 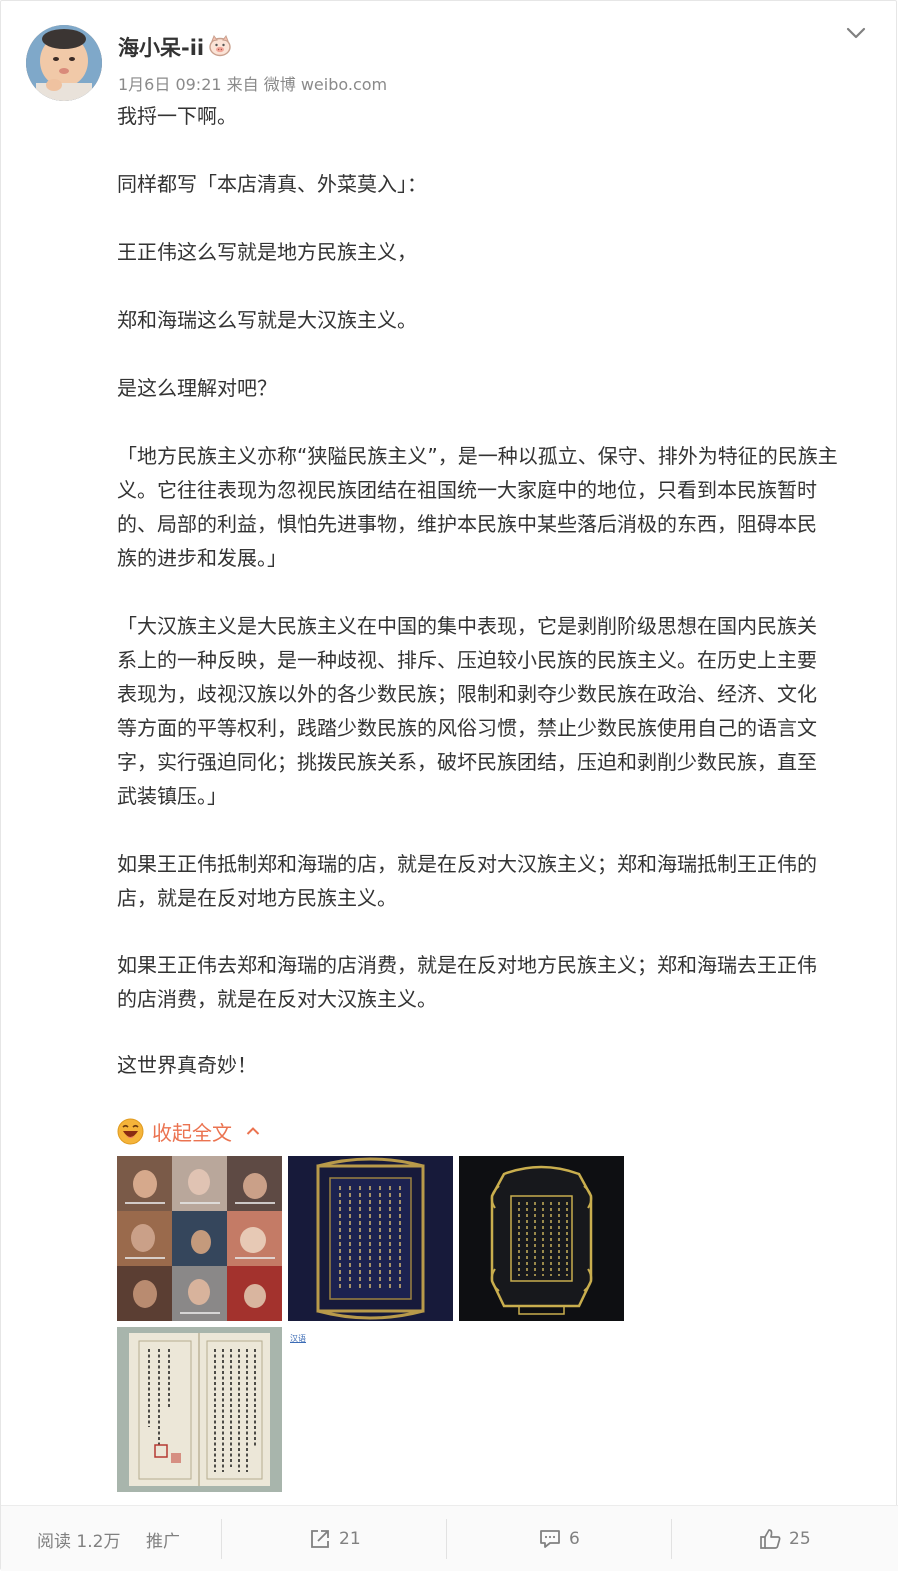 What do you see at coordinates (467, 626) in the screenshot?
I see `post-text-line: 「大汉族主义是大民族主义在中国的集中表现，它是剥削阶级思想在国内民族关` at bounding box center [467, 626].